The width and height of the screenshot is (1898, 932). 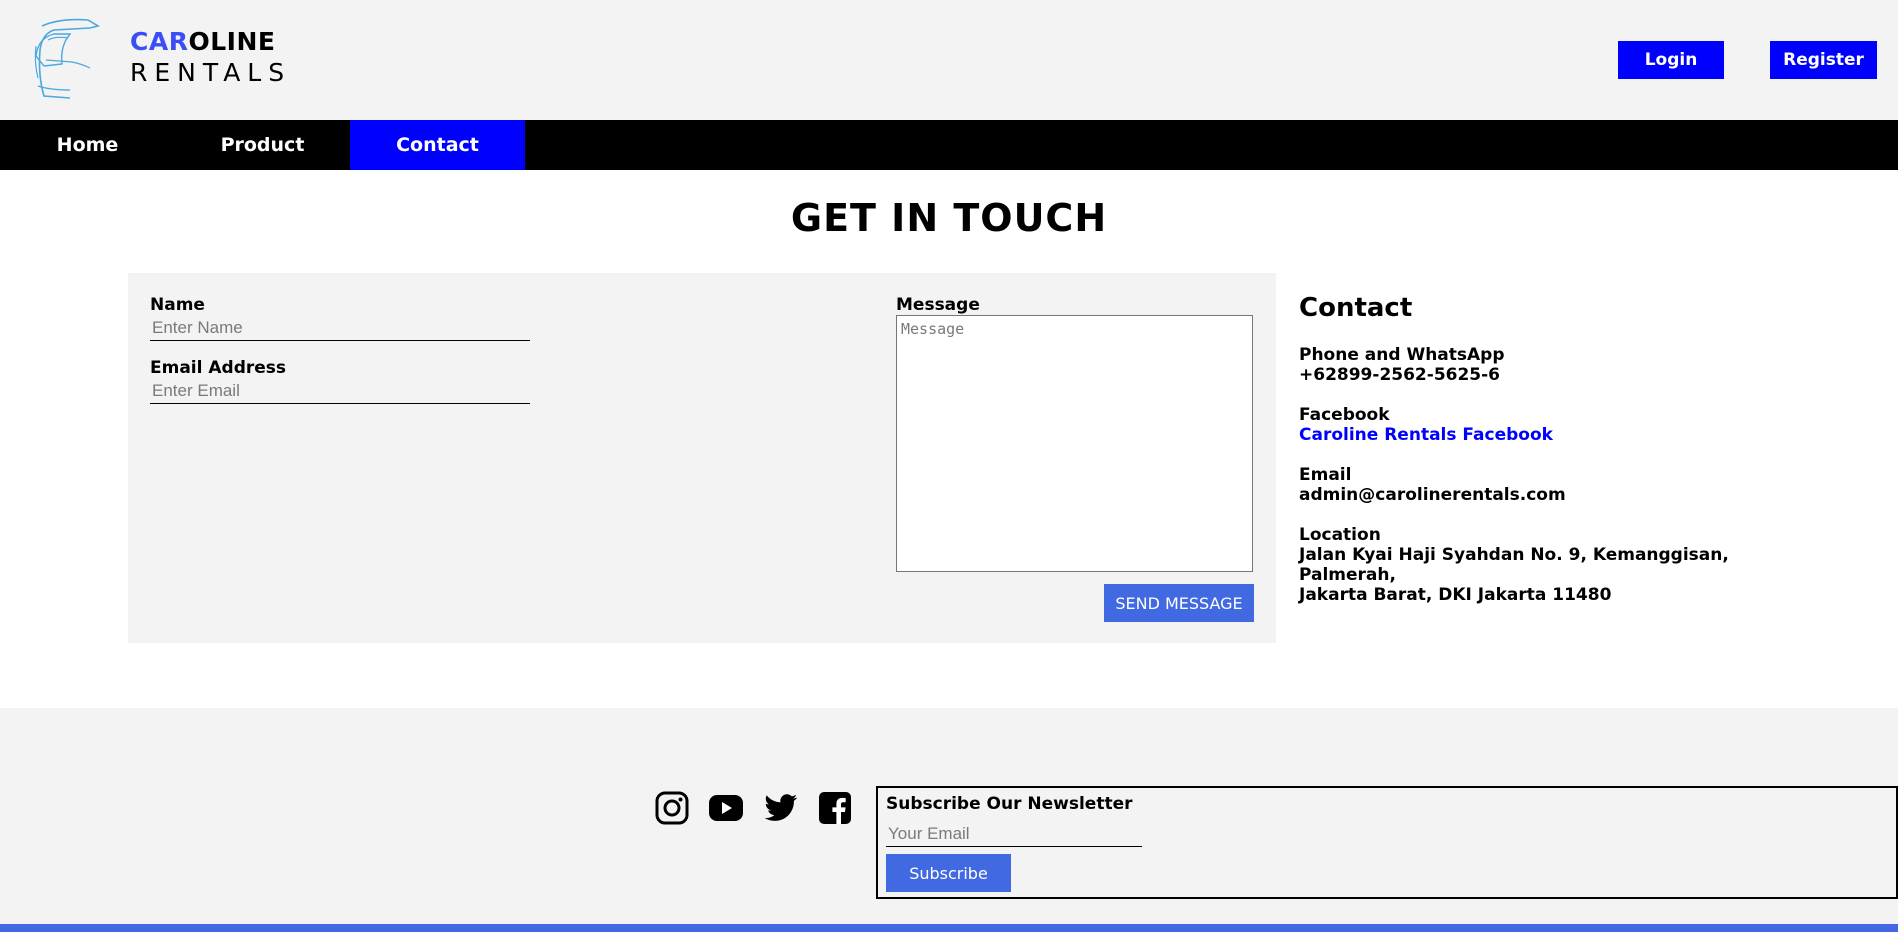 What do you see at coordinates (835, 808) in the screenshot?
I see `facebook-icon` at bounding box center [835, 808].